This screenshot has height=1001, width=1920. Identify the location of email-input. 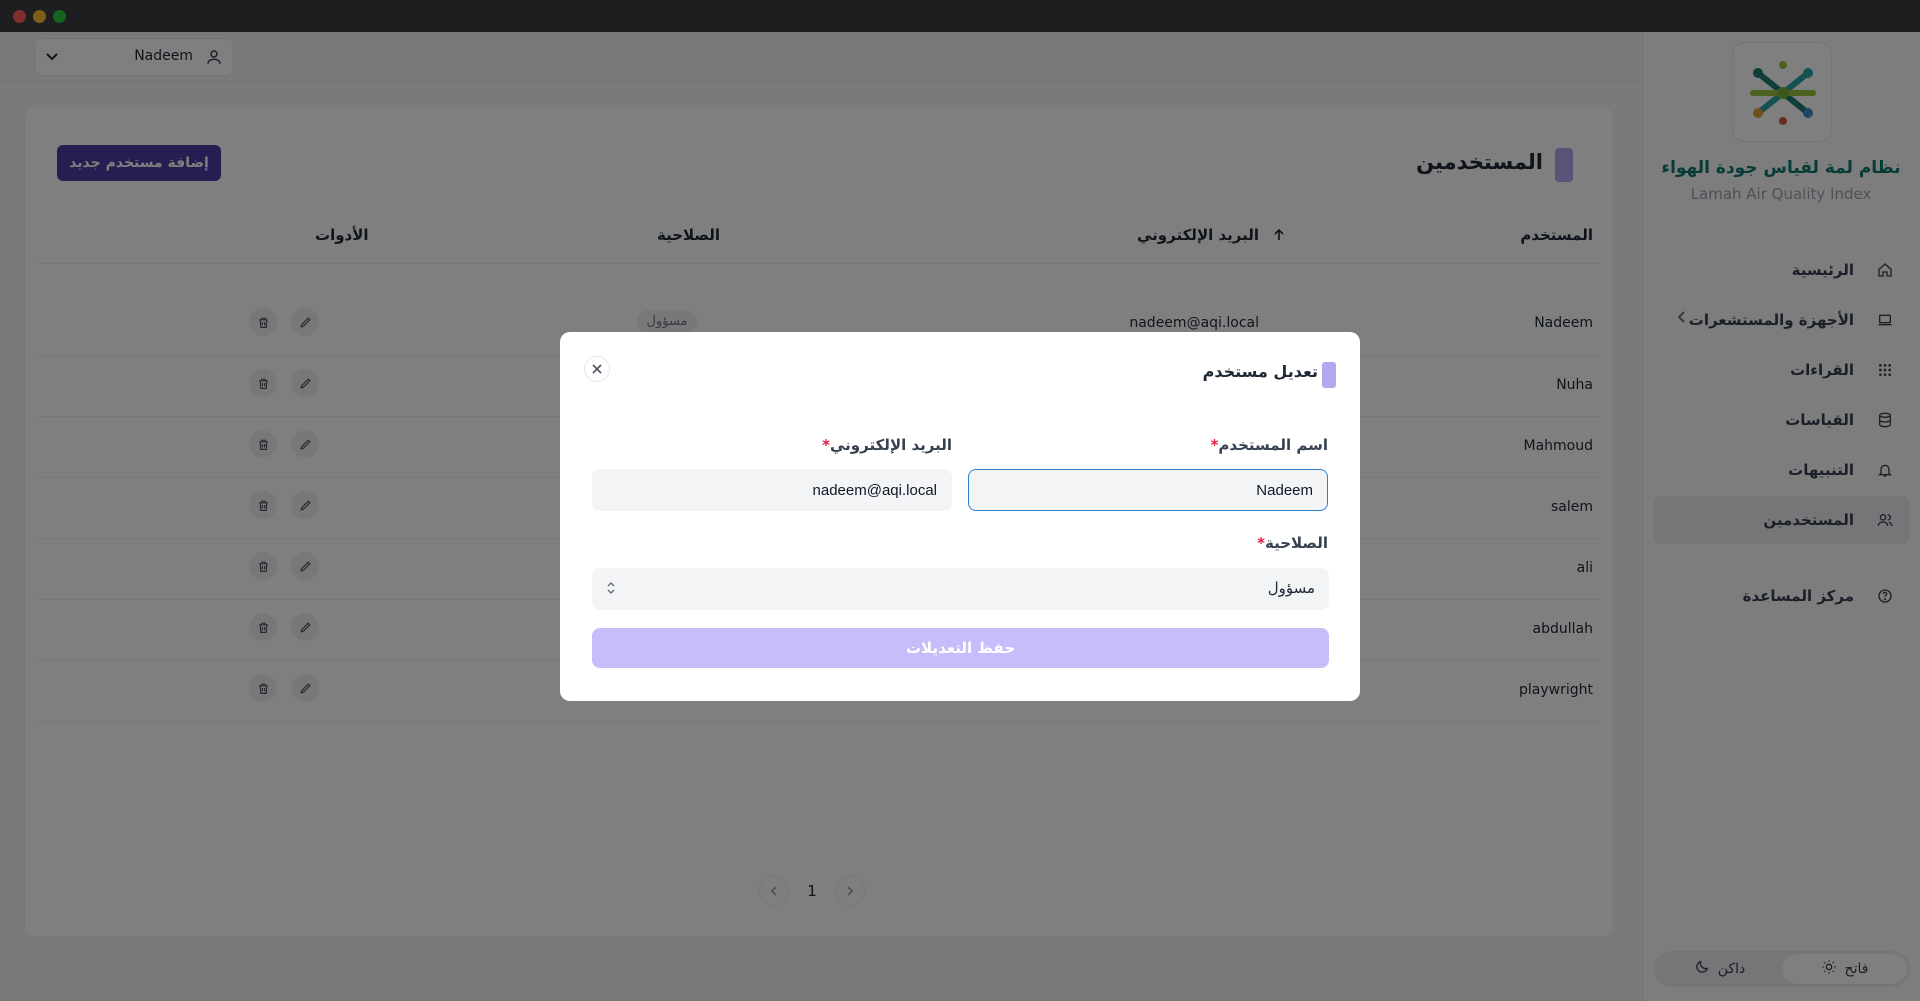
(772, 490).